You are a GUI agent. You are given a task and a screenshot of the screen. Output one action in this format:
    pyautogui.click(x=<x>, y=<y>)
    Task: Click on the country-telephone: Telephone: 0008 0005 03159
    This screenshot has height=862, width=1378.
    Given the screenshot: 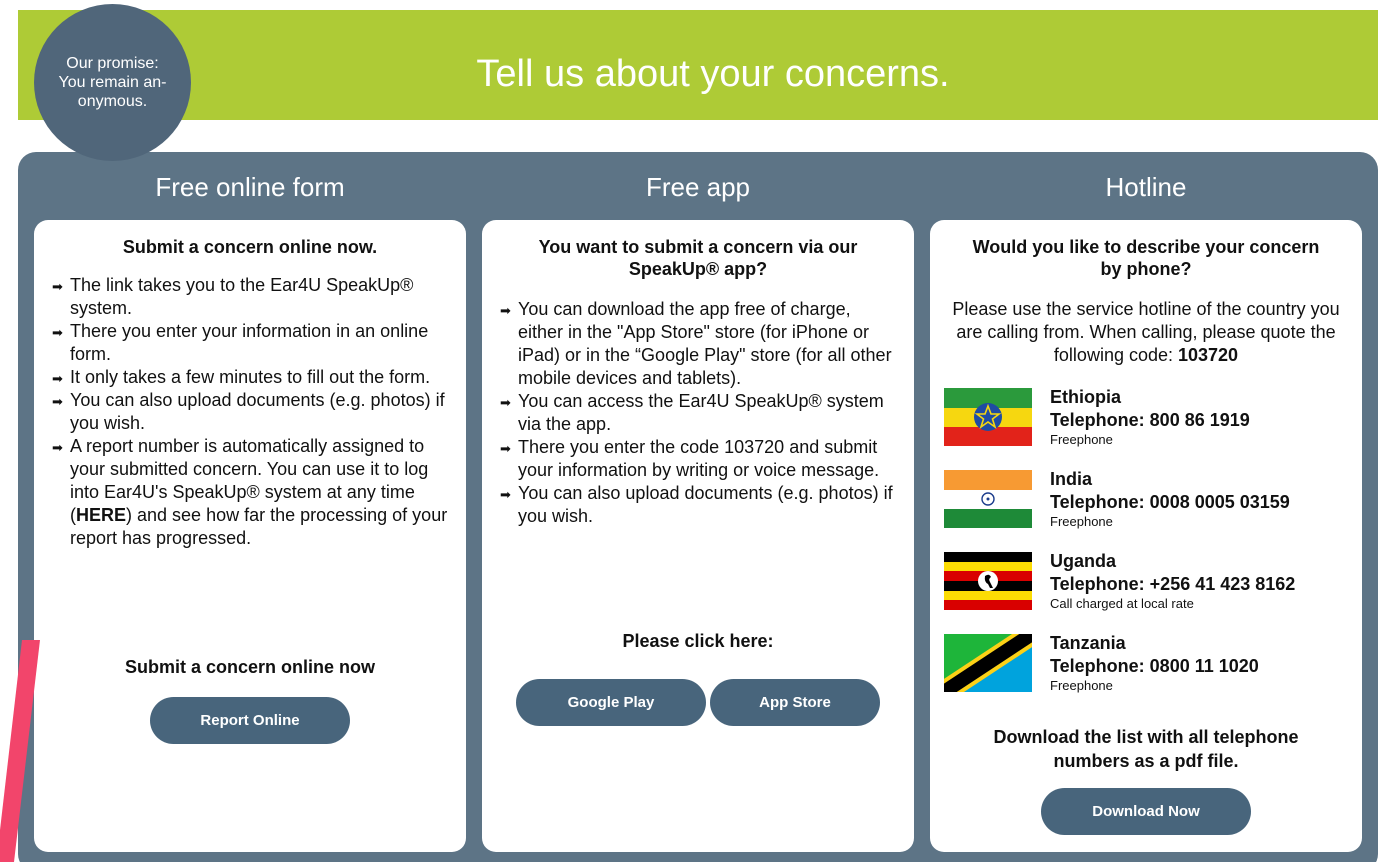 What is the action you would take?
    pyautogui.click(x=1170, y=502)
    